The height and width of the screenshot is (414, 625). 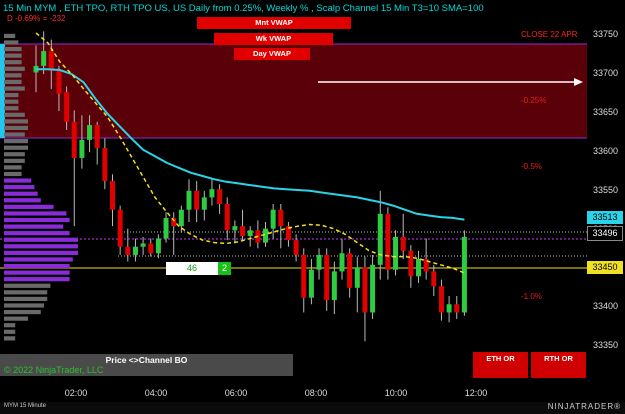 What do you see at coordinates (224, 268) in the screenshot?
I see `sma-step-box: 2` at bounding box center [224, 268].